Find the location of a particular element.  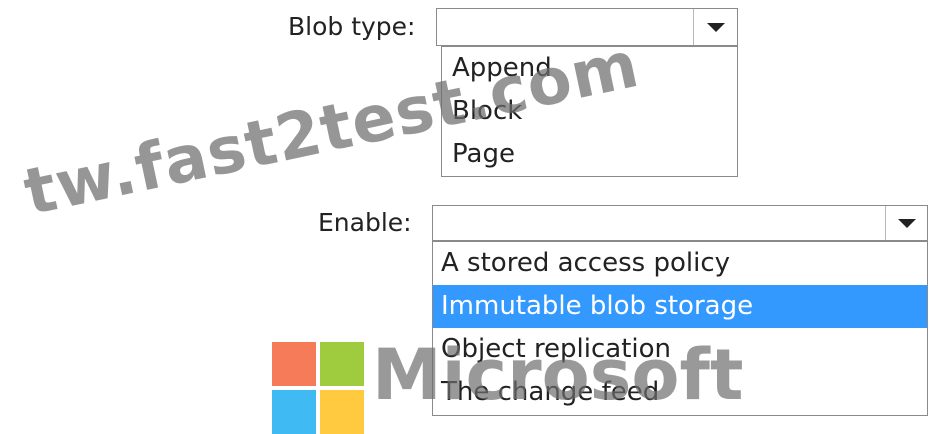

blob-type-select is located at coordinates (587, 27).